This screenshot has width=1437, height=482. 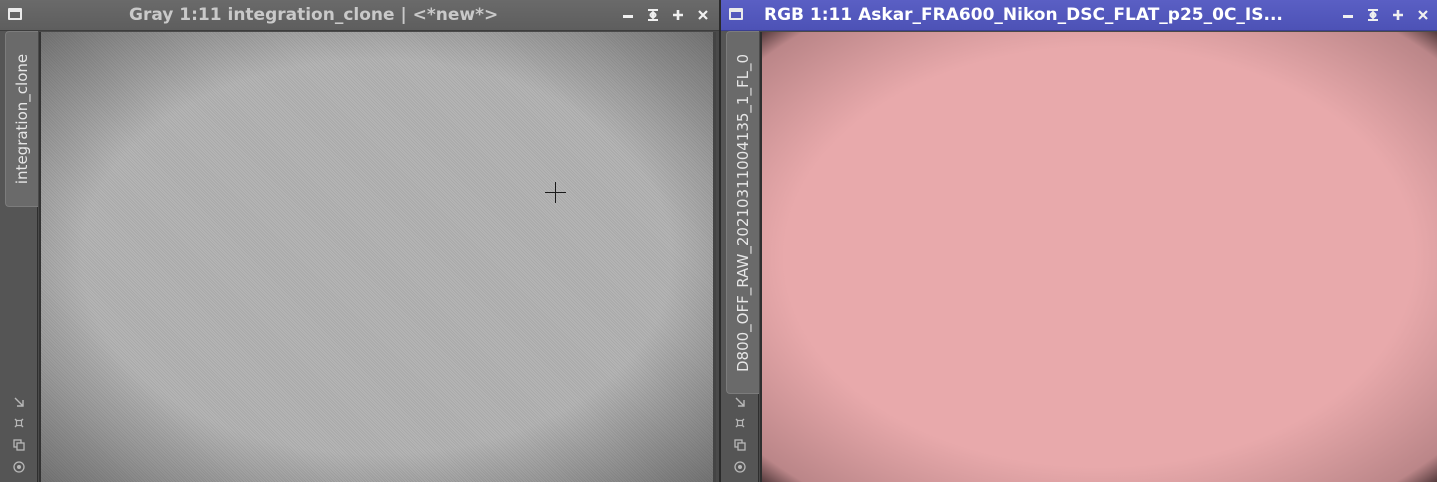 I want to click on left-view-tab: integration_clone, so click(x=21, y=119).